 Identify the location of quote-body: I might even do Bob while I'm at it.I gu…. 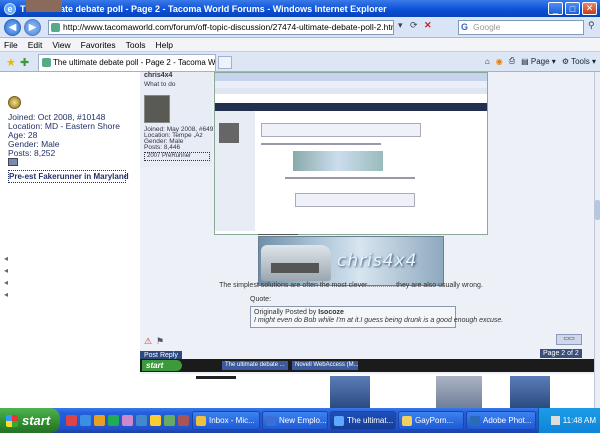
(379, 320).